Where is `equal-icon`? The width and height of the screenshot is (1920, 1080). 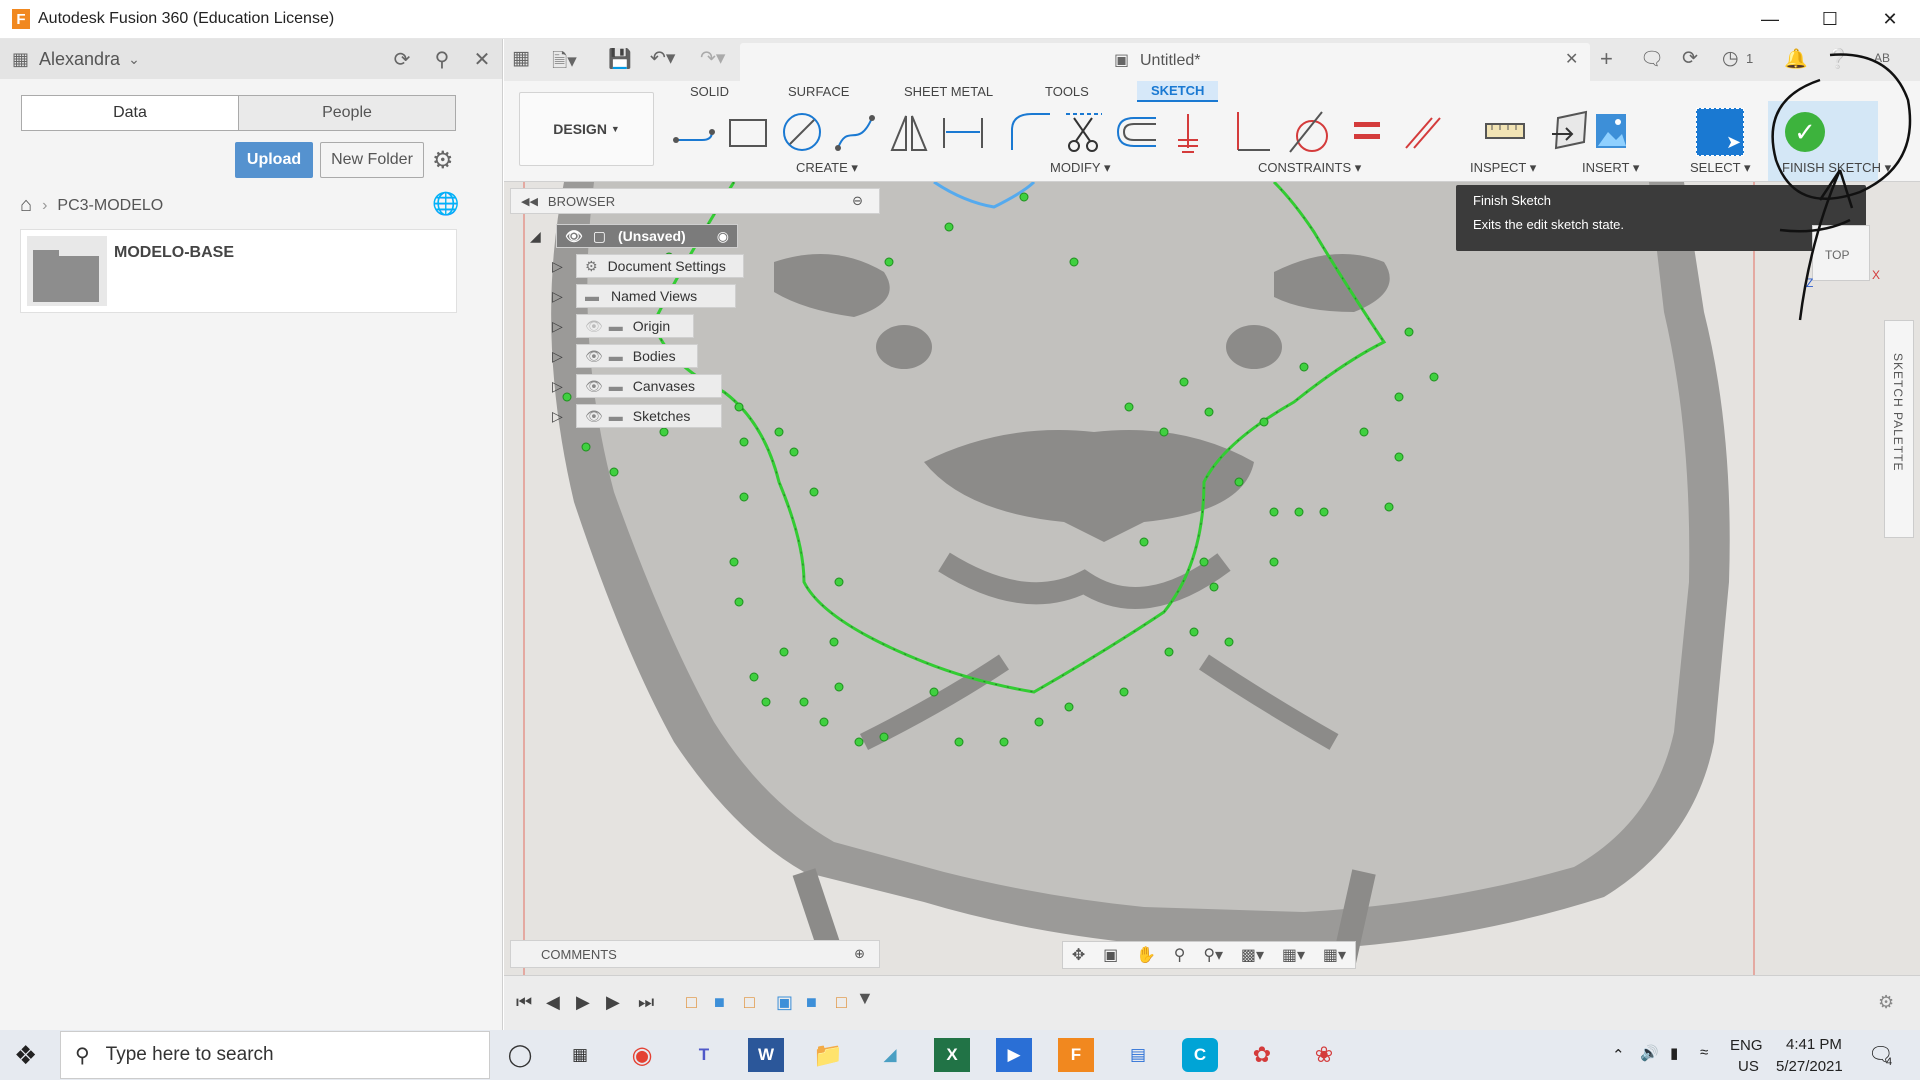
equal-icon is located at coordinates (1367, 130).